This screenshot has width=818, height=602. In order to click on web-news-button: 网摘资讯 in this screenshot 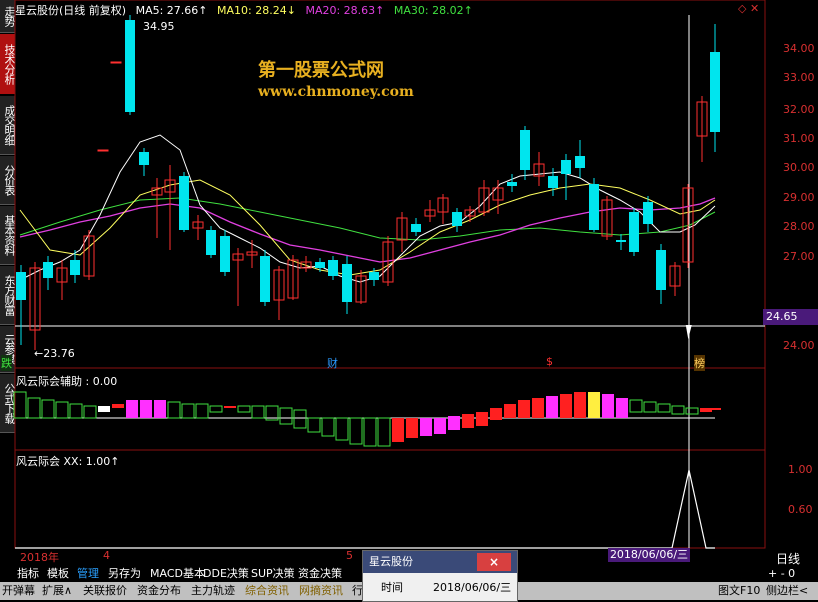, I will do `click(321, 591)`.